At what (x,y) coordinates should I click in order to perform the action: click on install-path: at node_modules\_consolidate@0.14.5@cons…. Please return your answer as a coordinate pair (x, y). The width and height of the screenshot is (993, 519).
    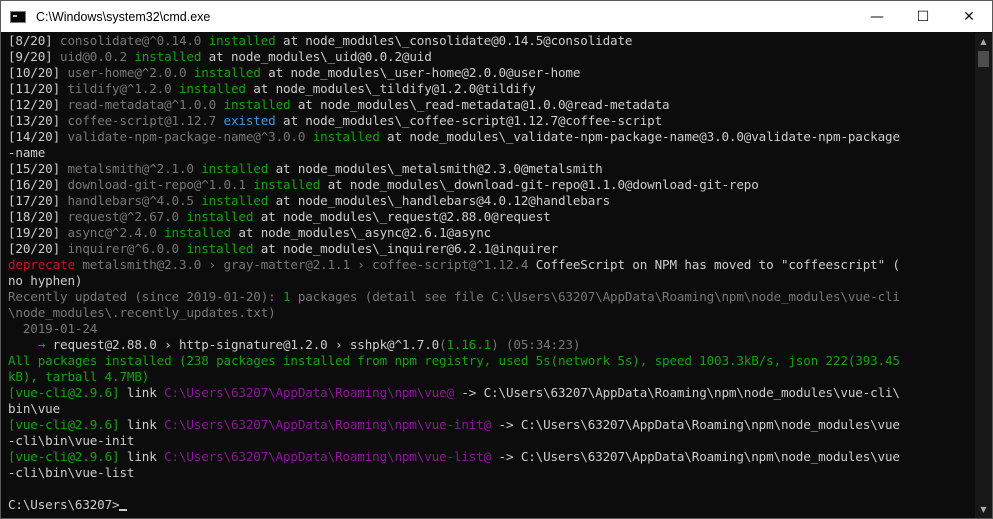
    Looking at the image, I should click on (454, 40).